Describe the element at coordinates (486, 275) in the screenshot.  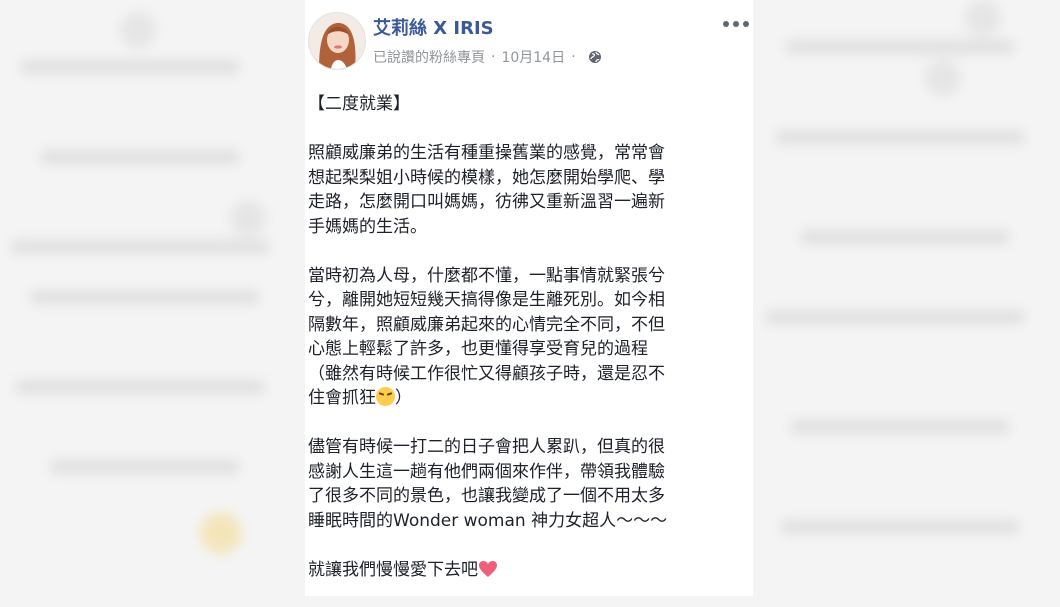
I see `text-line: 當時初為人母，什麼都不懂，一點事情就緊張兮` at that location.